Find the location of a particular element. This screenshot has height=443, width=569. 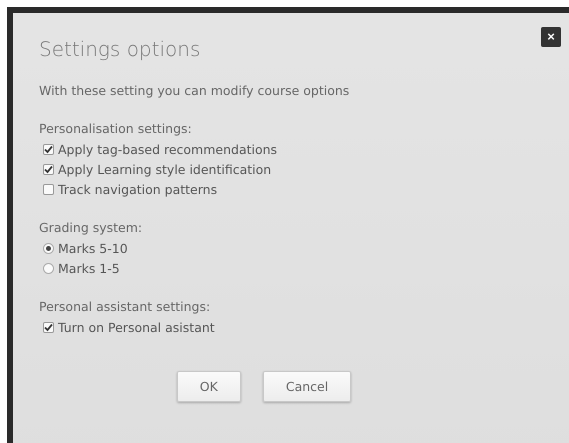

description-text: With these setting you can modify course options is located at coordinates (194, 90).